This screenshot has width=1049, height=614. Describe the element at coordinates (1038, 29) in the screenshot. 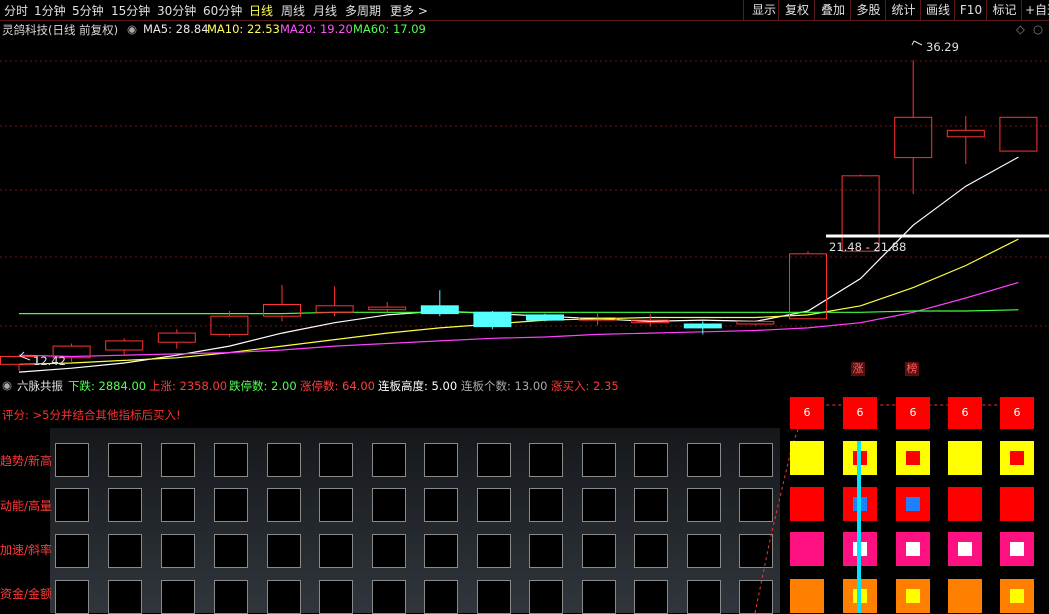

I see `circle-icon: ○` at that location.